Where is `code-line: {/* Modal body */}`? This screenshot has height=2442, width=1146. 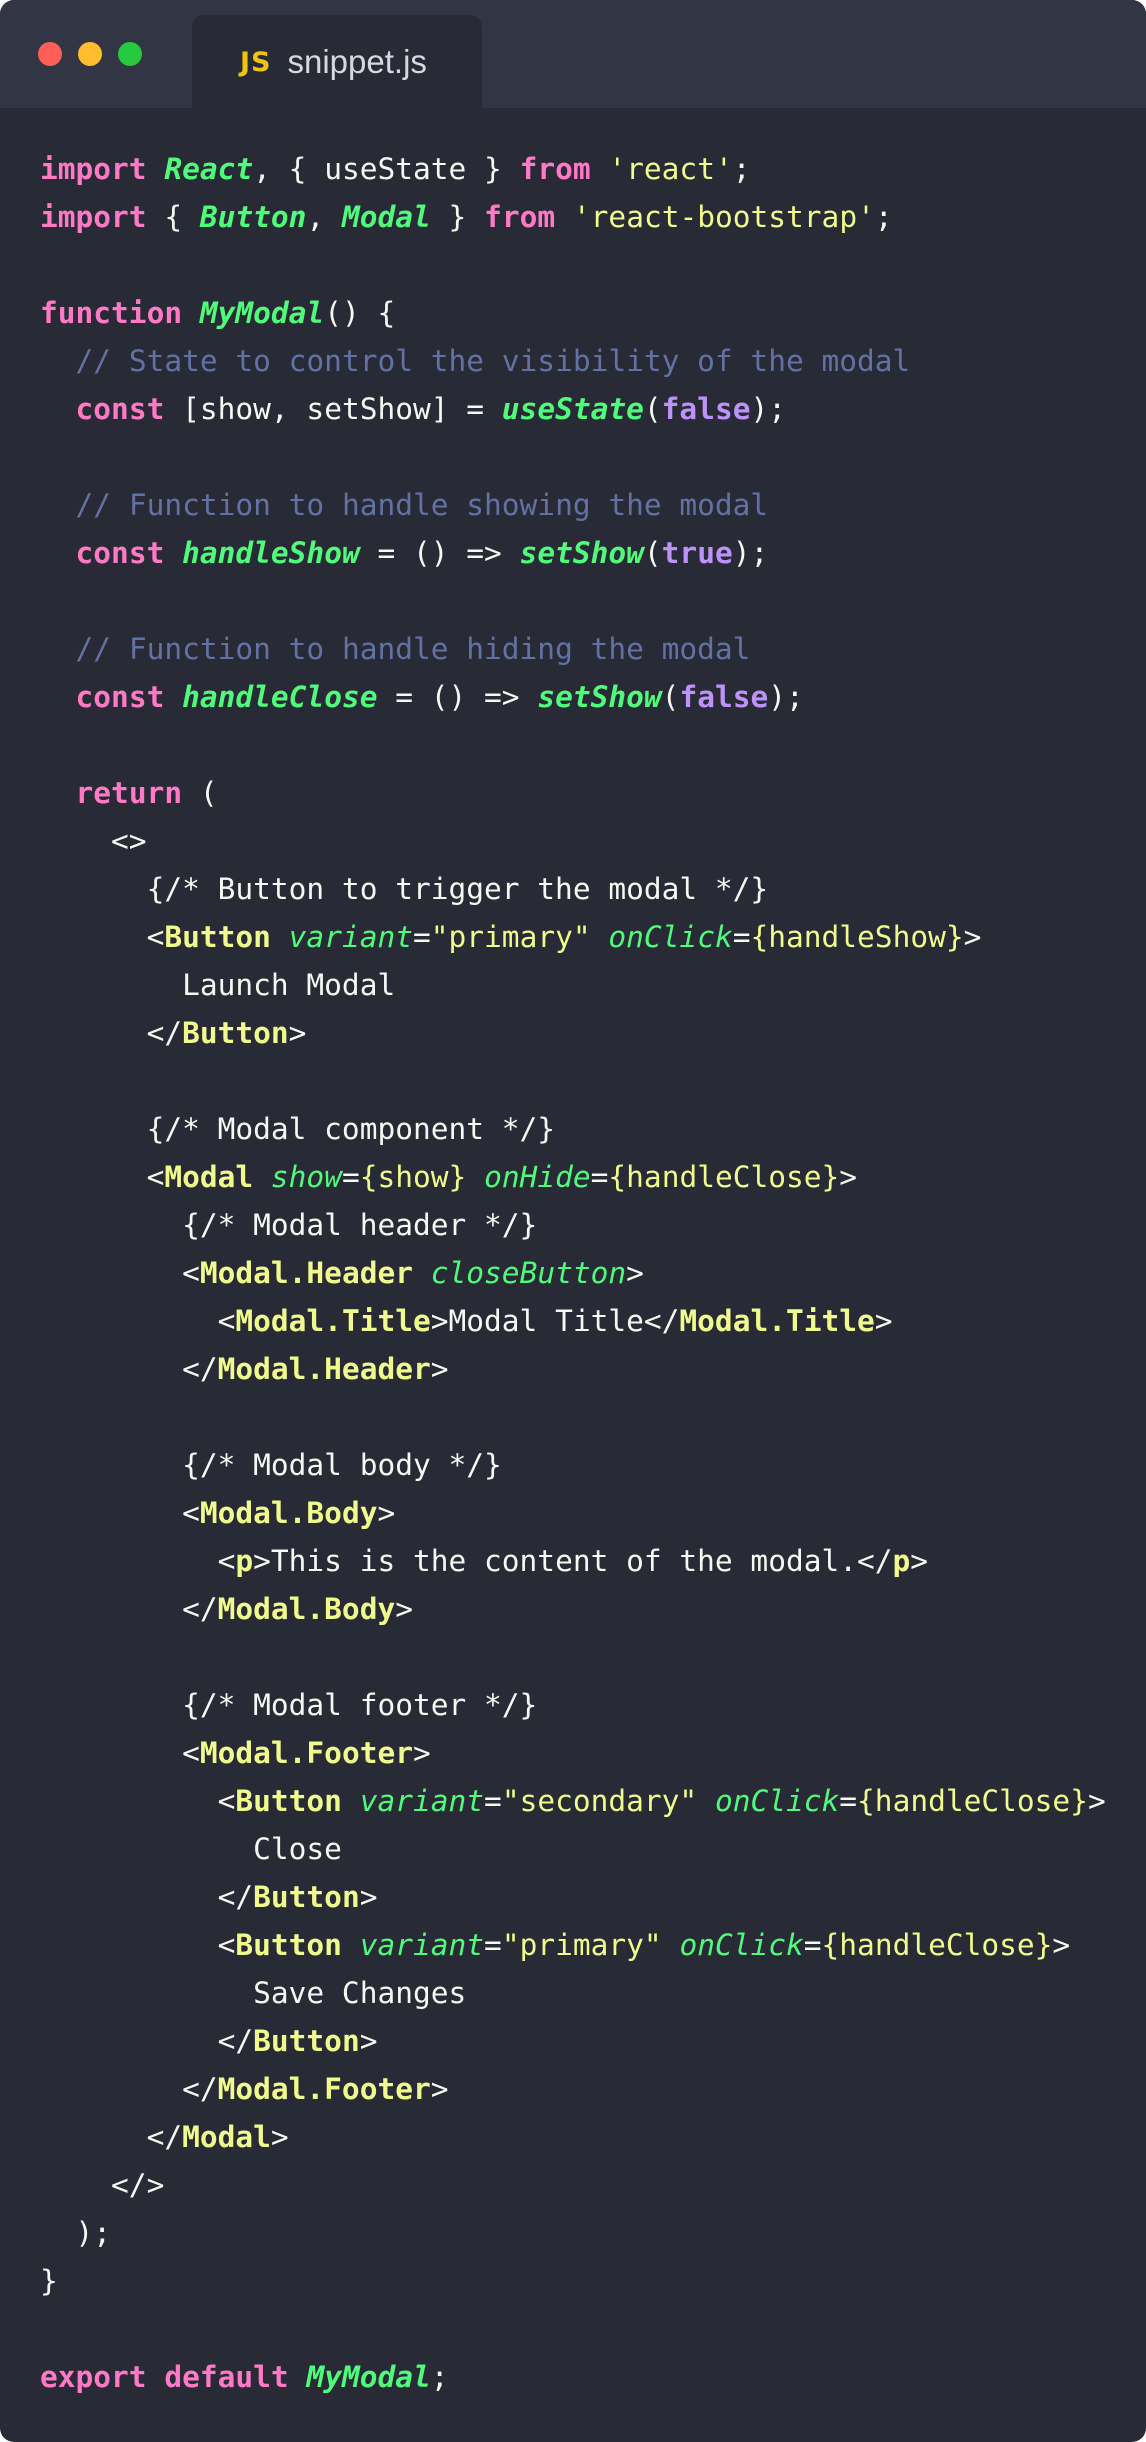 code-line: {/* Modal body */} is located at coordinates (573, 1465).